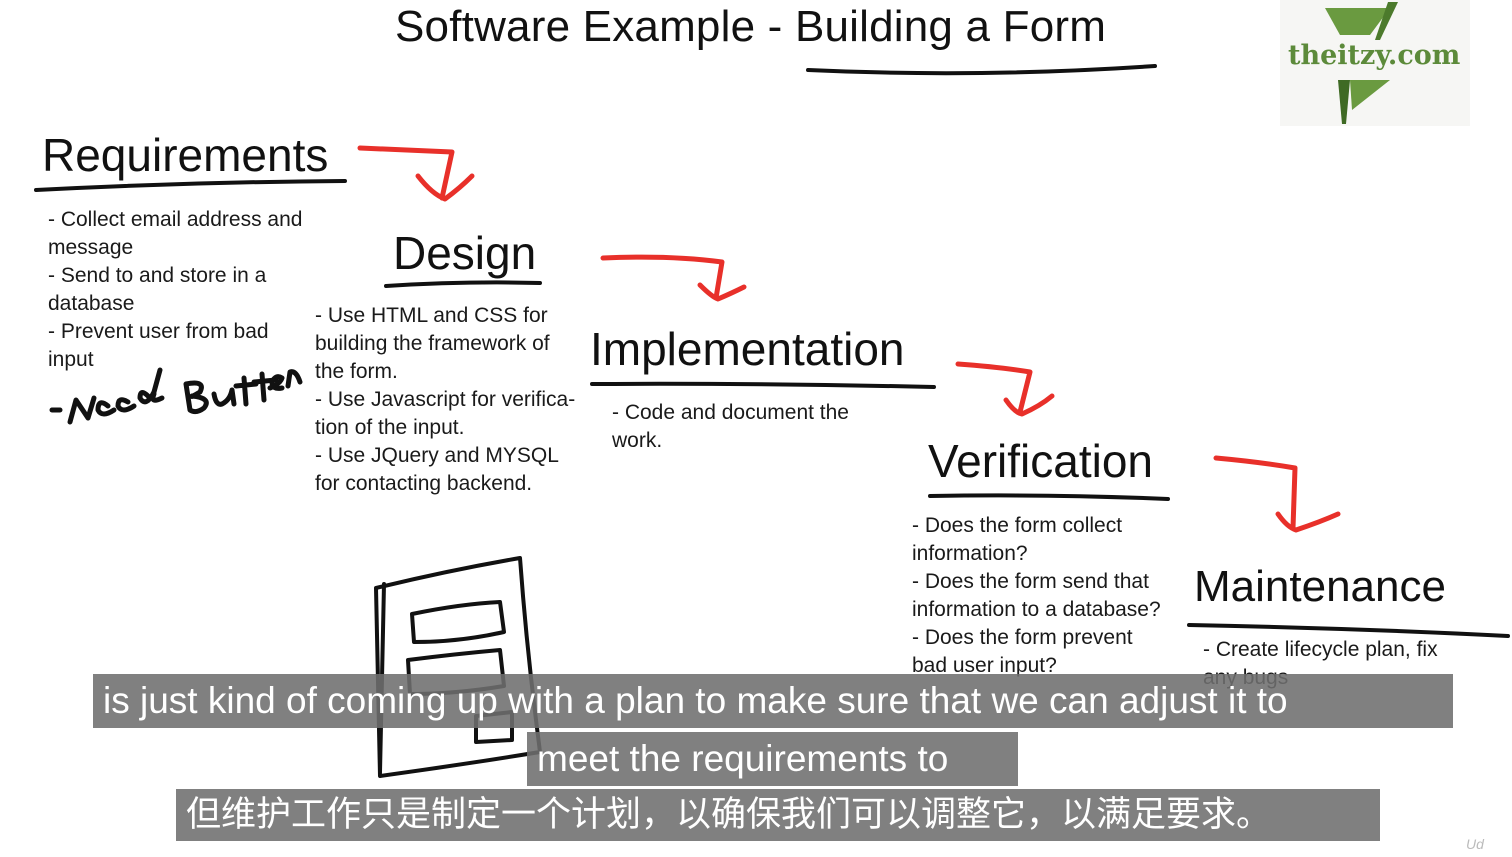 Image resolution: width=1512 pixels, height=857 pixels. Describe the element at coordinates (356, 371) in the screenshot. I see `list-item: the form.` at that location.